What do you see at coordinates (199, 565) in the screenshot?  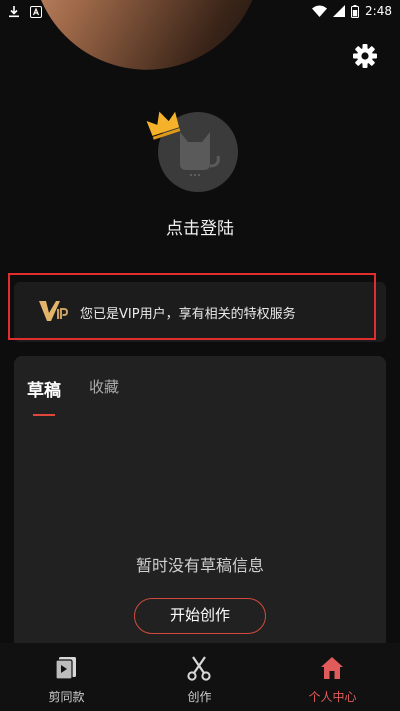 I see `empty-drafts-message: 暂时没有草稿信息` at bounding box center [199, 565].